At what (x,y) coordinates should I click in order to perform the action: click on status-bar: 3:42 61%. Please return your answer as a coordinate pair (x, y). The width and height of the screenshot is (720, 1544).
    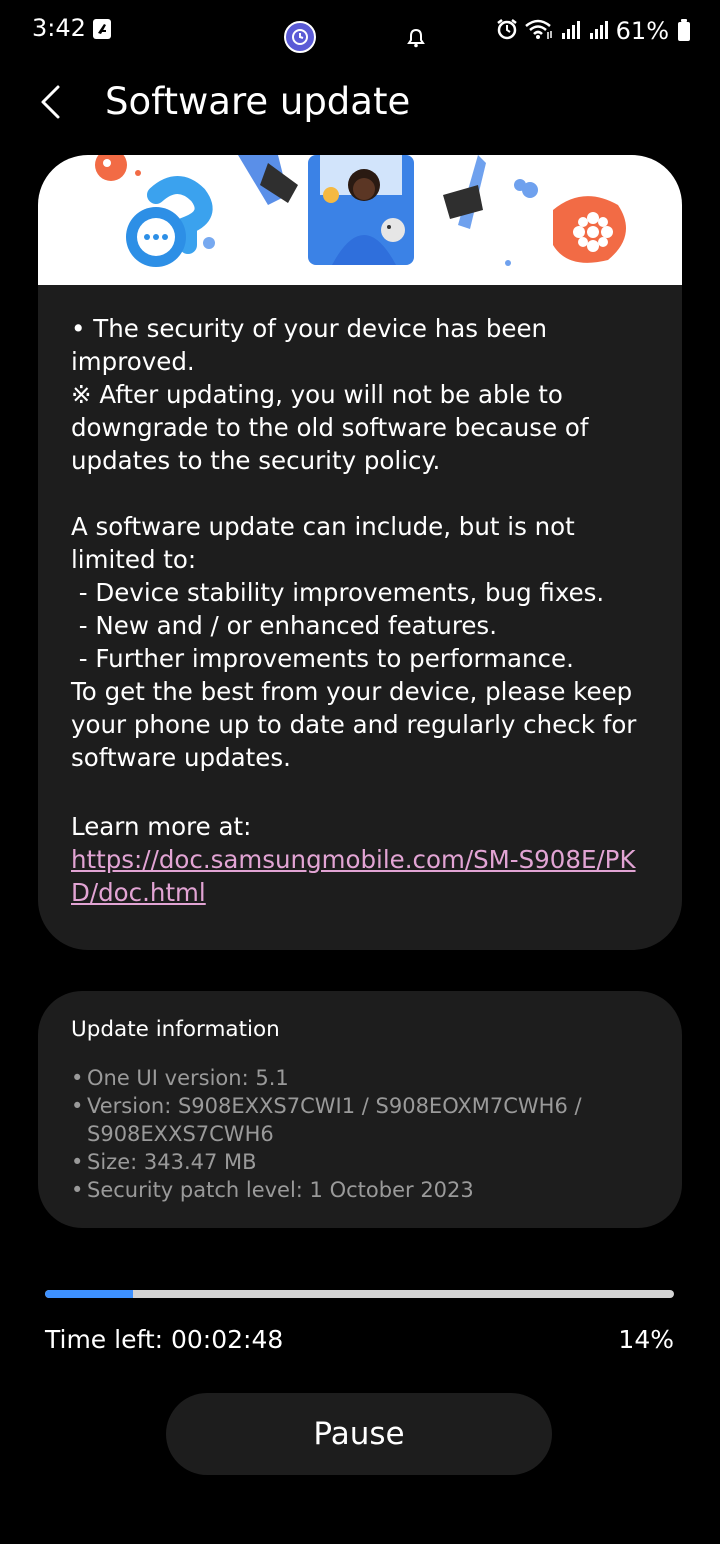
    Looking at the image, I should click on (360, 31).